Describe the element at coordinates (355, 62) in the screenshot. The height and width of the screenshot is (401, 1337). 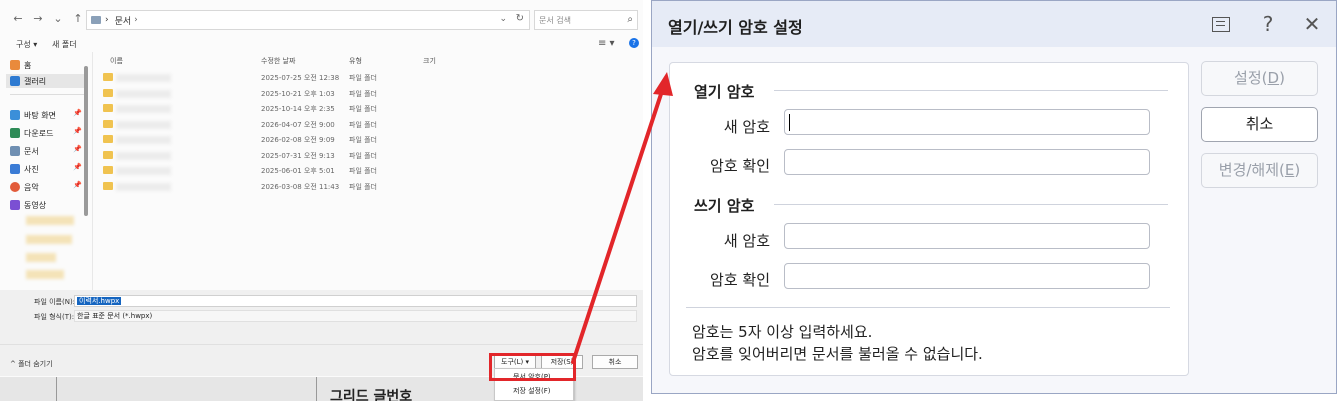
I see `column-header-type: 유형` at that location.